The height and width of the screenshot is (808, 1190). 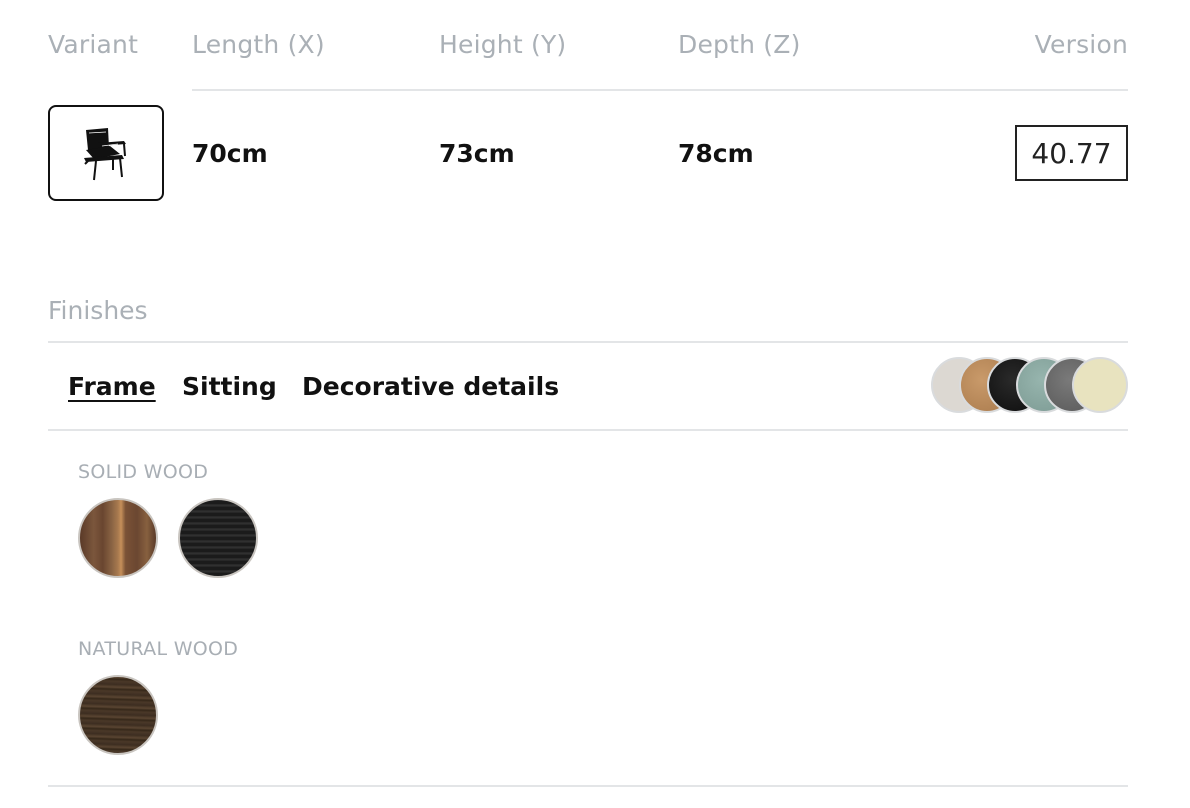 I want to click on finishes-title: Finishes, so click(x=98, y=310).